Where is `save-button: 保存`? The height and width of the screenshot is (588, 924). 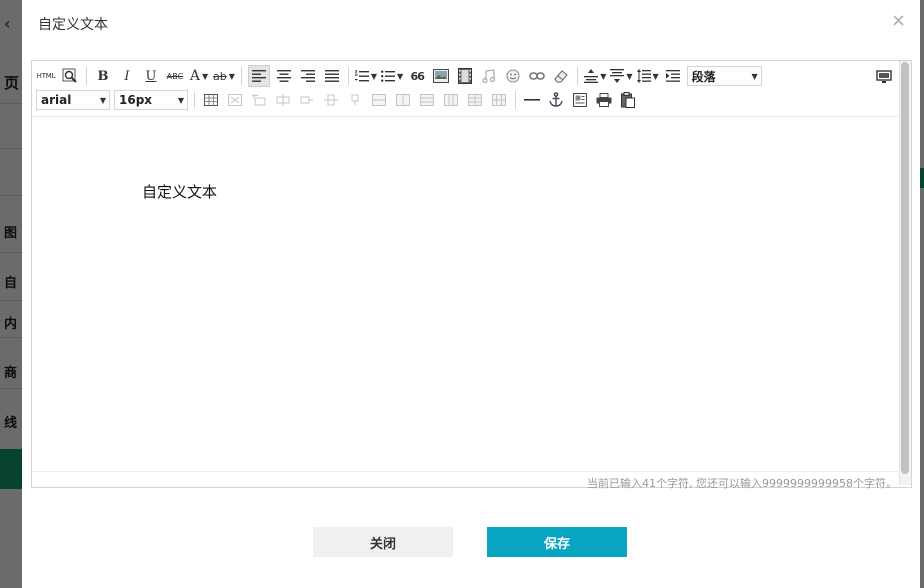
save-button: 保存 is located at coordinates (557, 542).